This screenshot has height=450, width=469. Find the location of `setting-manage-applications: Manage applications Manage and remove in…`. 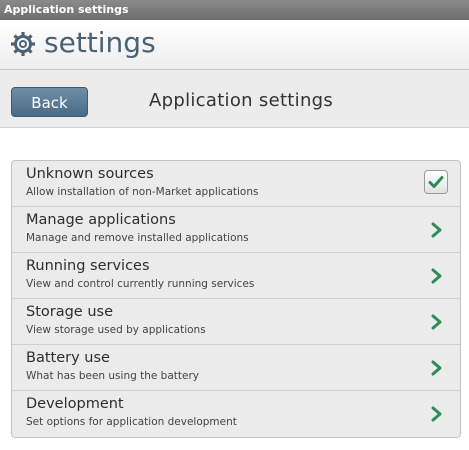

setting-manage-applications: Manage applications Manage and remove in… is located at coordinates (236, 230).